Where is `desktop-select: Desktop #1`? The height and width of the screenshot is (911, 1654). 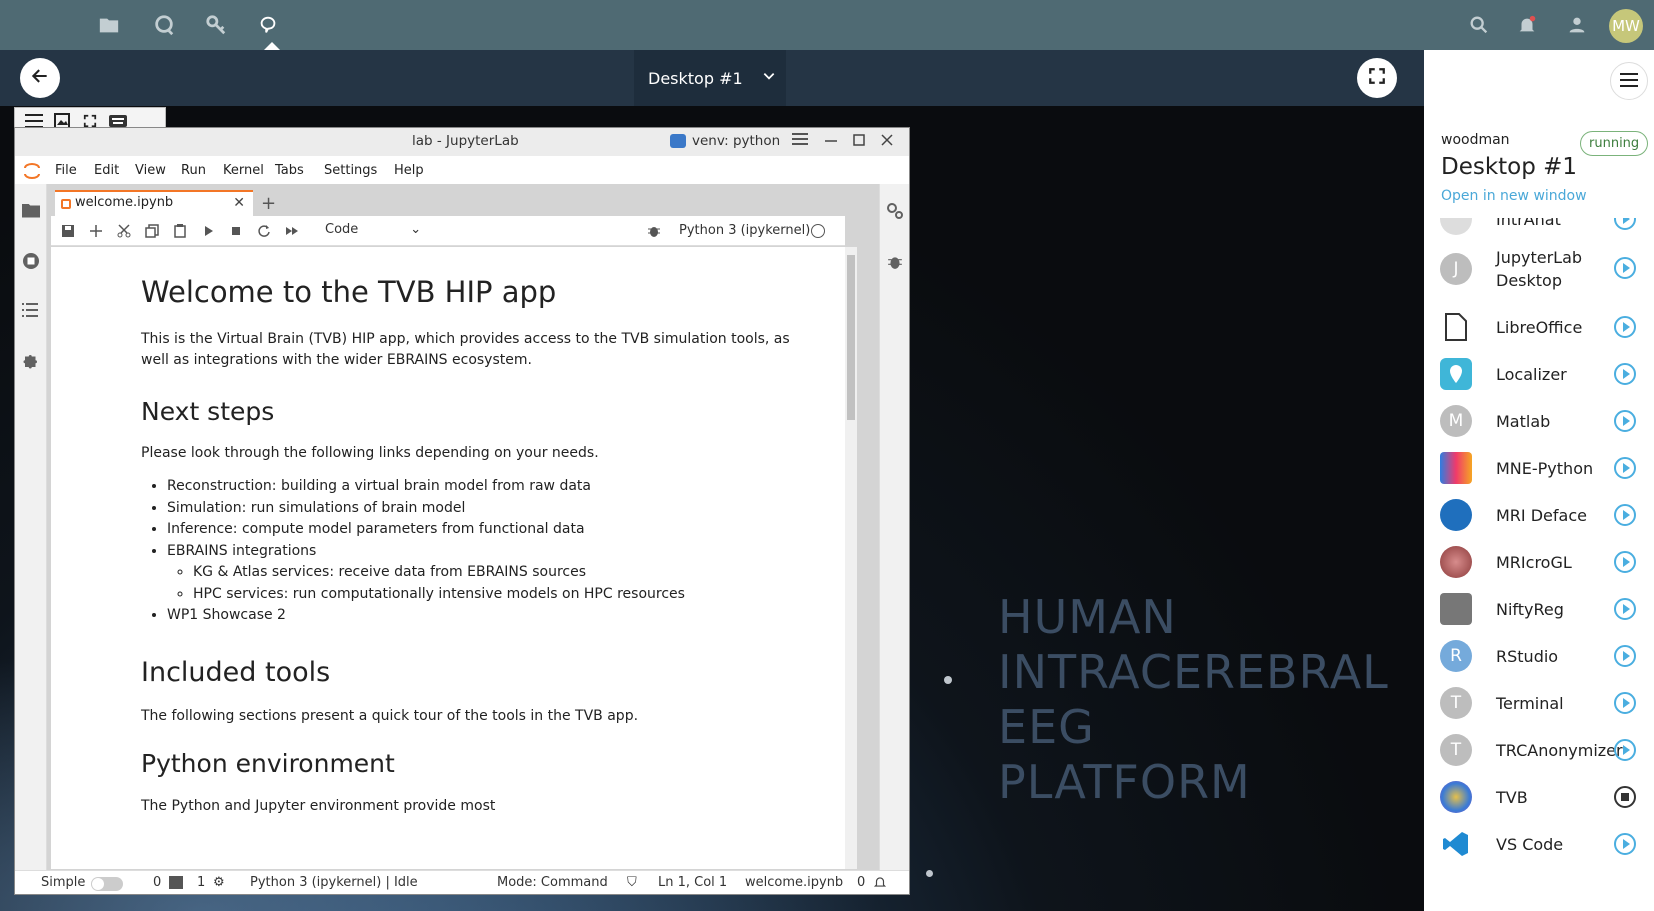 desktop-select: Desktop #1 is located at coordinates (710, 78).